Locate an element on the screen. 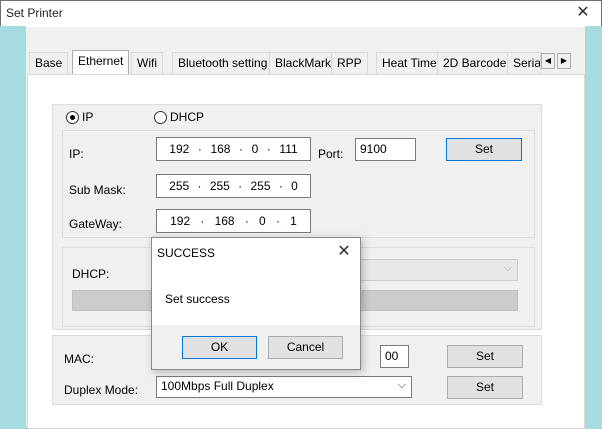  dialog-footer: OK Cancel is located at coordinates (256, 347).